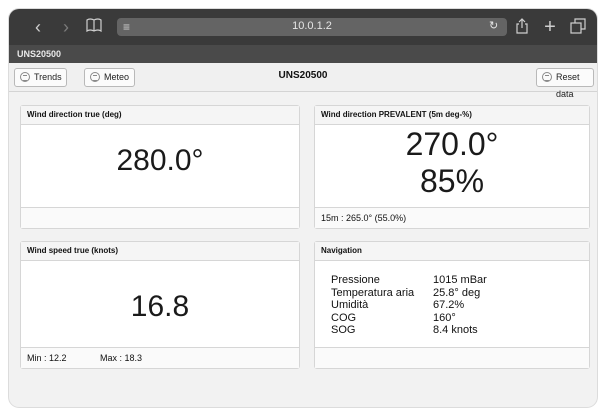  I want to click on wind-direction-panel: Wind direction true (deg) 280.0°, so click(160, 167).